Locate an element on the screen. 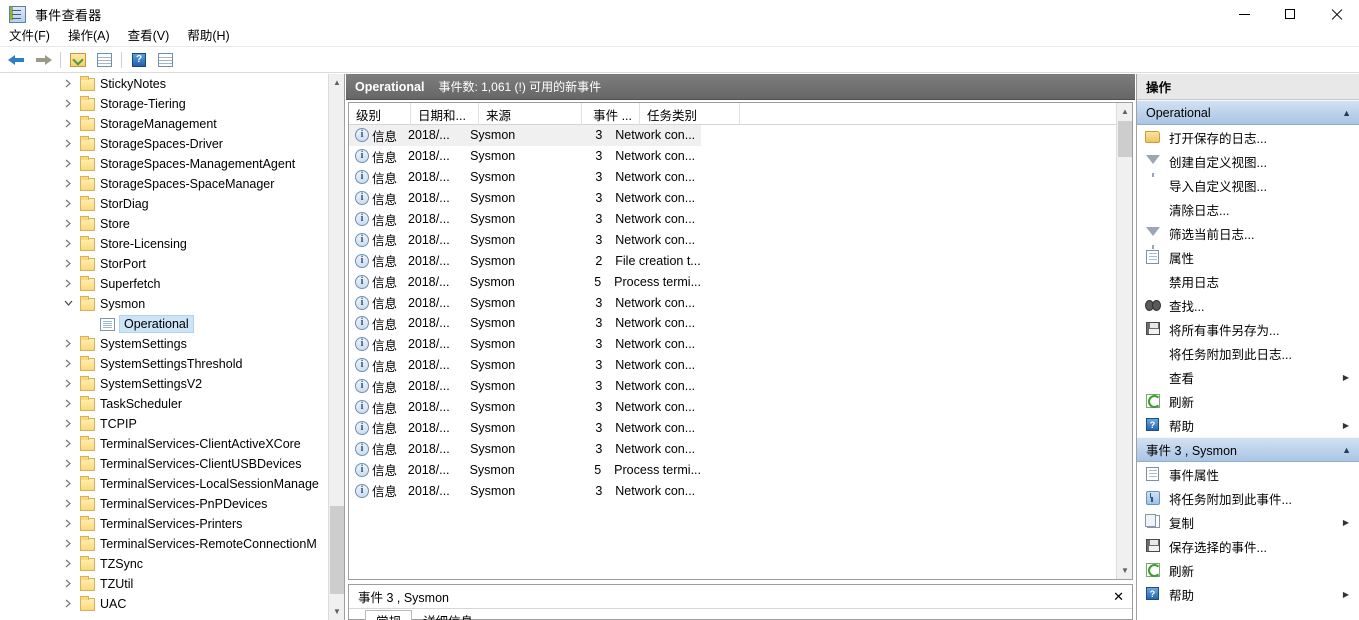  tree-item-store-licensing: Store-Licensing is located at coordinates (164, 244).